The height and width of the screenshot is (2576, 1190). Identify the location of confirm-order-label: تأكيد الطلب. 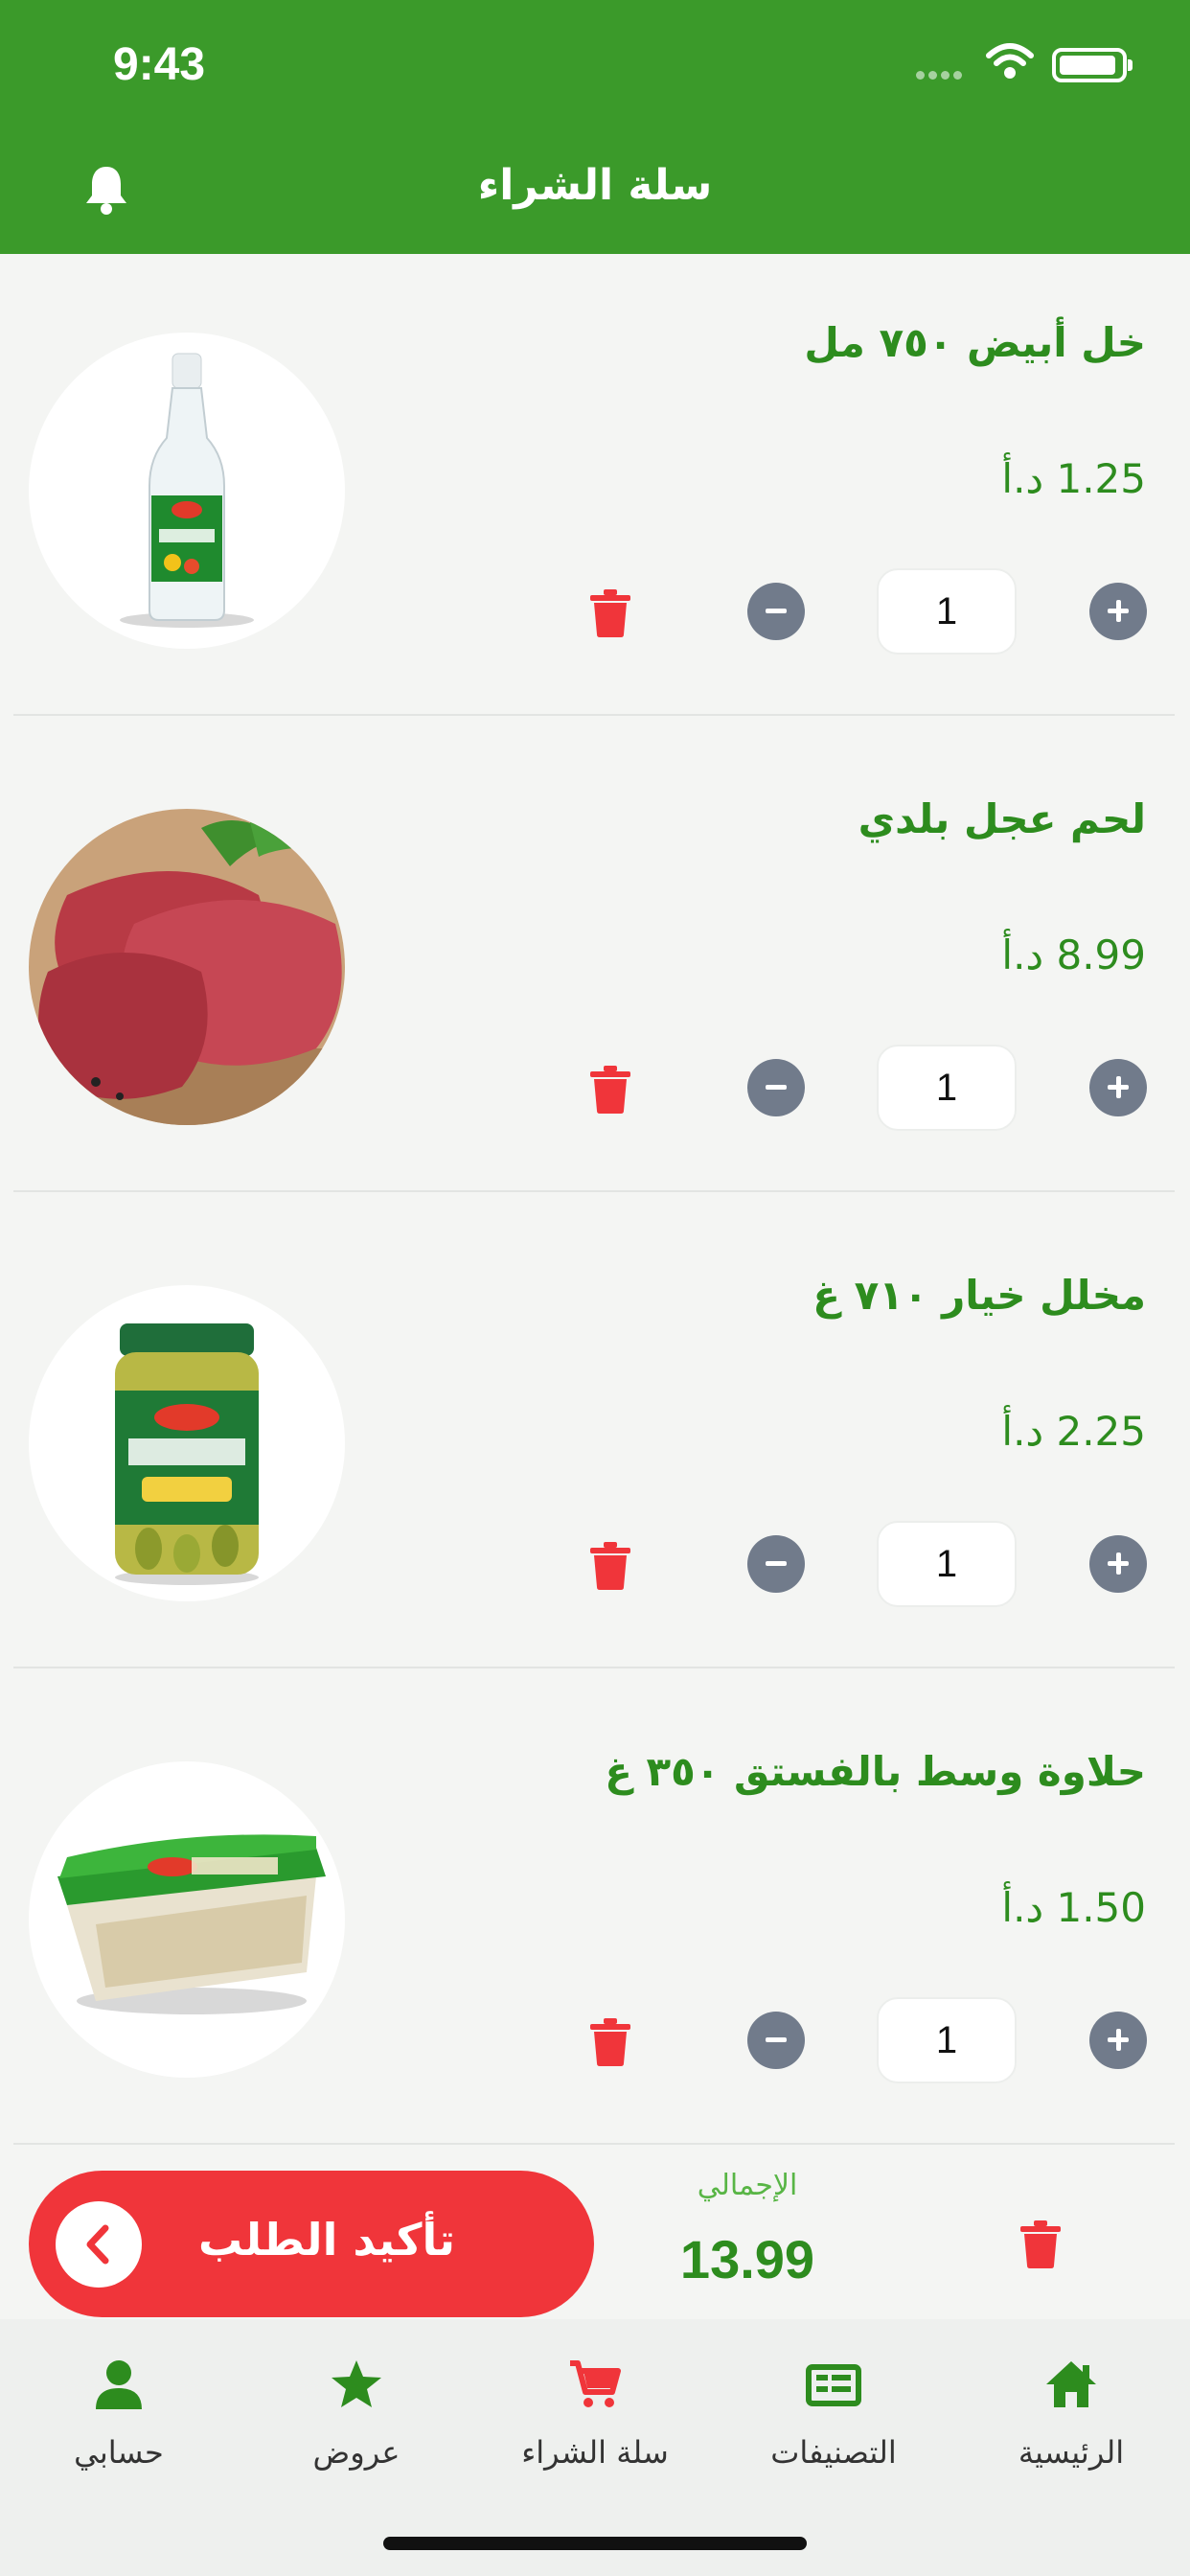
(326, 2240).